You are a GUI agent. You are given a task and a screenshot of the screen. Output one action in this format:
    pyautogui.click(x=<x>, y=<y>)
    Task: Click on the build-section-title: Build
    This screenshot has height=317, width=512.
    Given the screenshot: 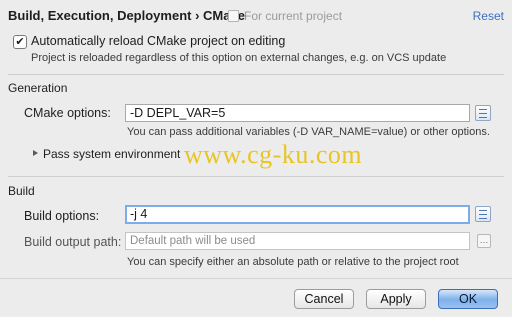 What is the action you would take?
    pyautogui.click(x=21, y=191)
    